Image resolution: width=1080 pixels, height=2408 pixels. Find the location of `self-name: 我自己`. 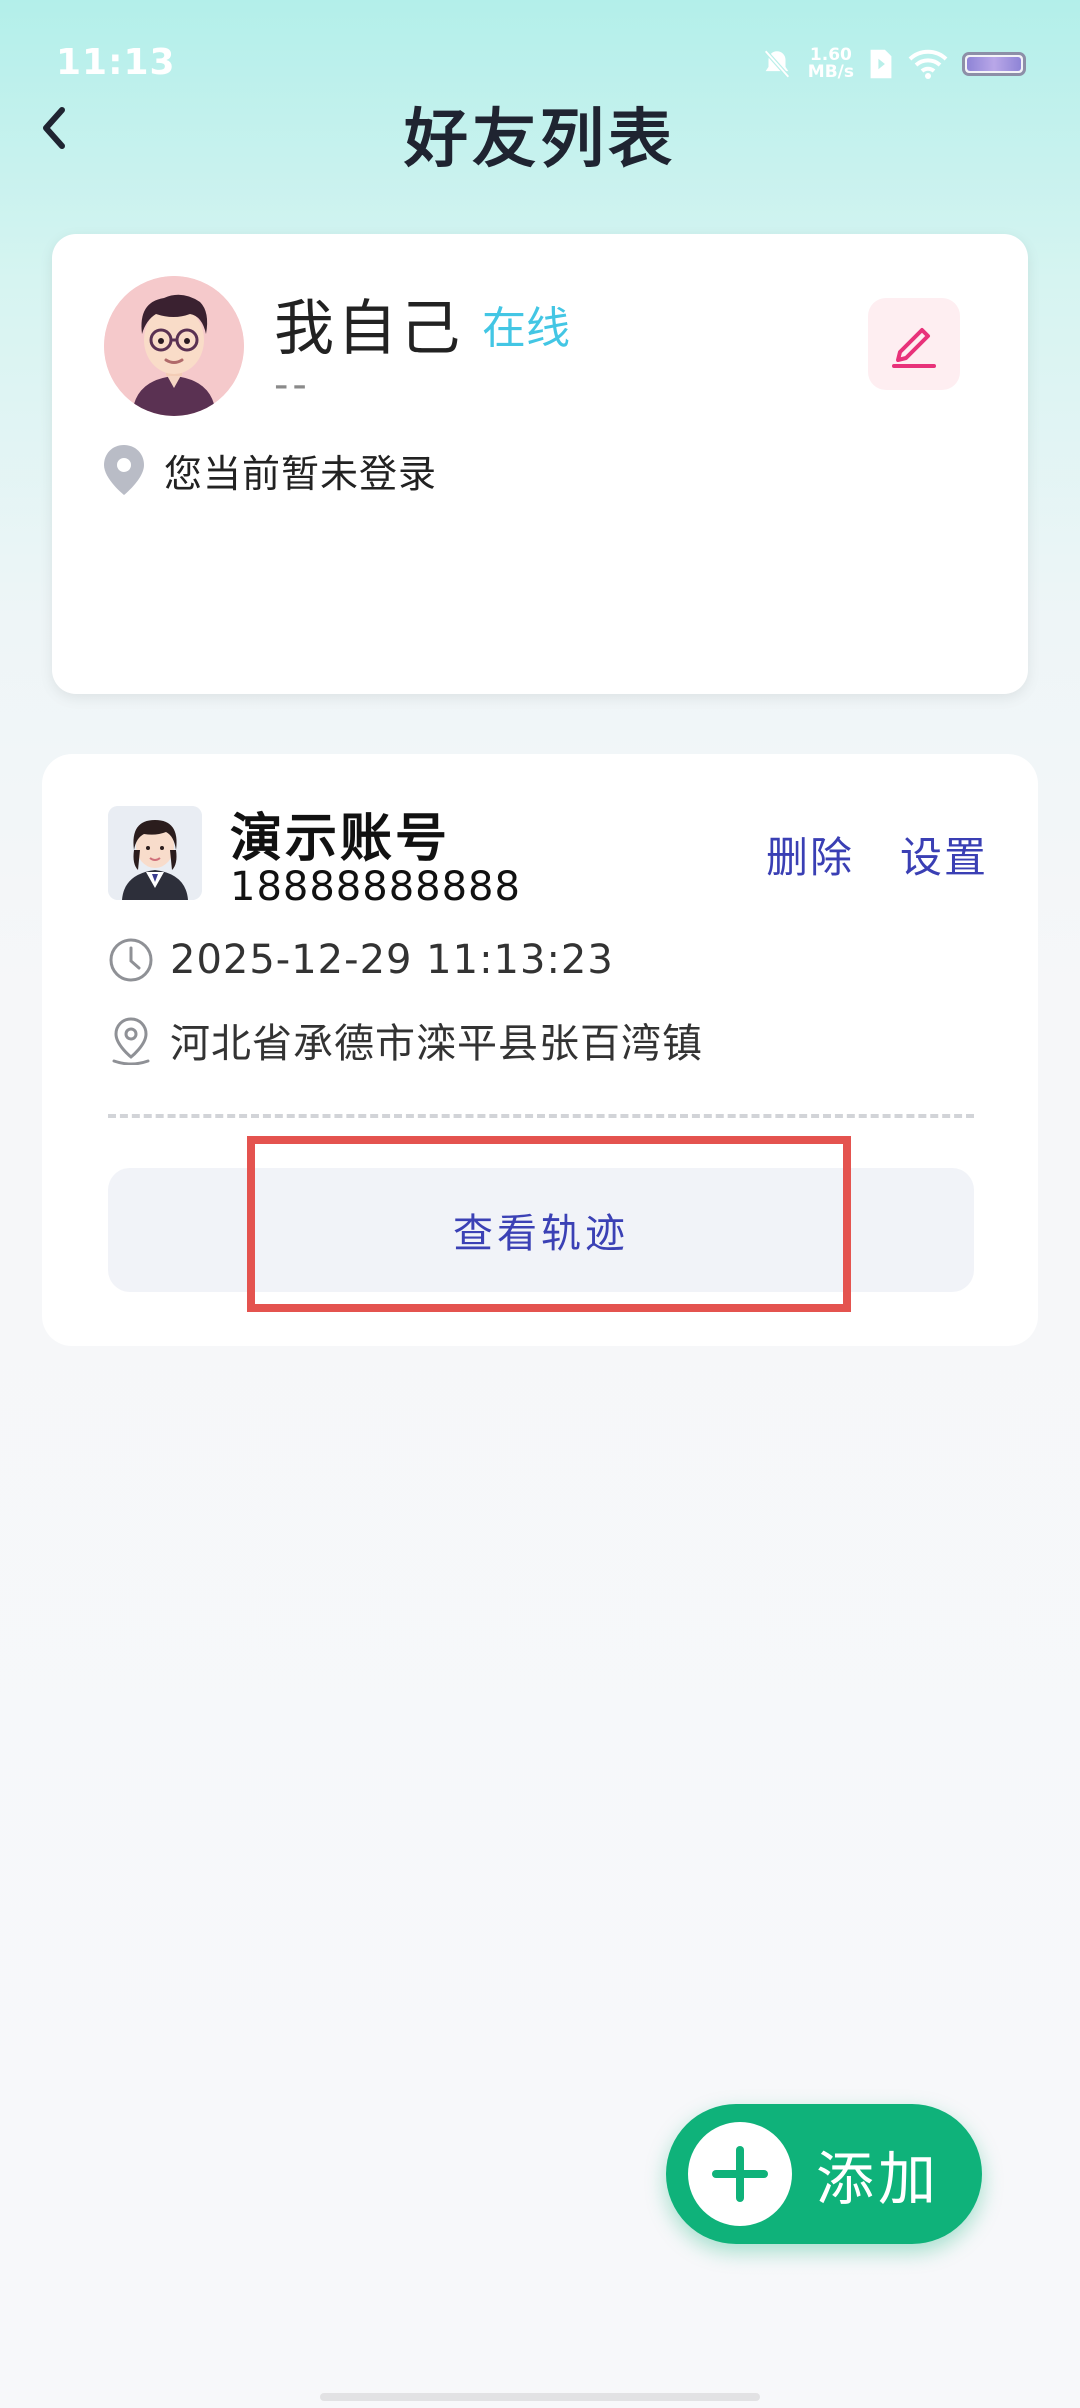

self-name: 我自己 is located at coordinates (368, 329).